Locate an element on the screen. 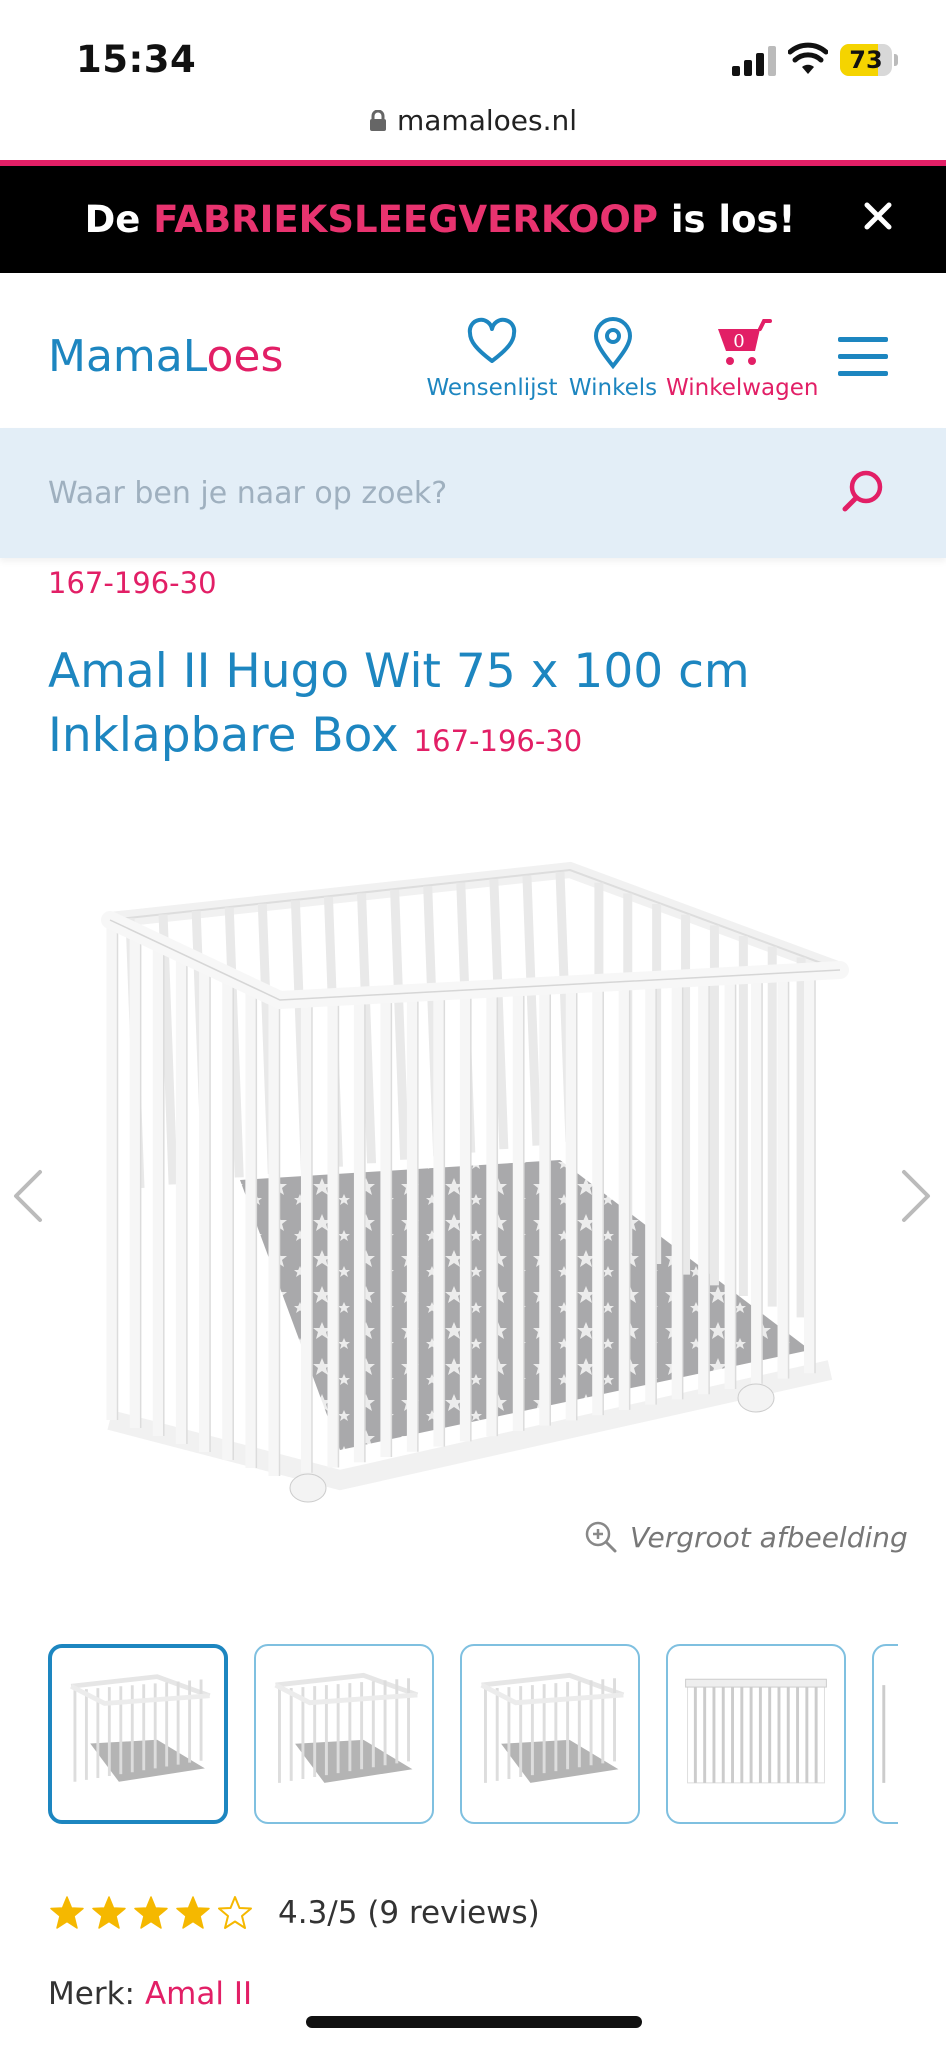  promo-highlight: FABRIEKSLEEGVERKOOP is located at coordinates (405, 219).